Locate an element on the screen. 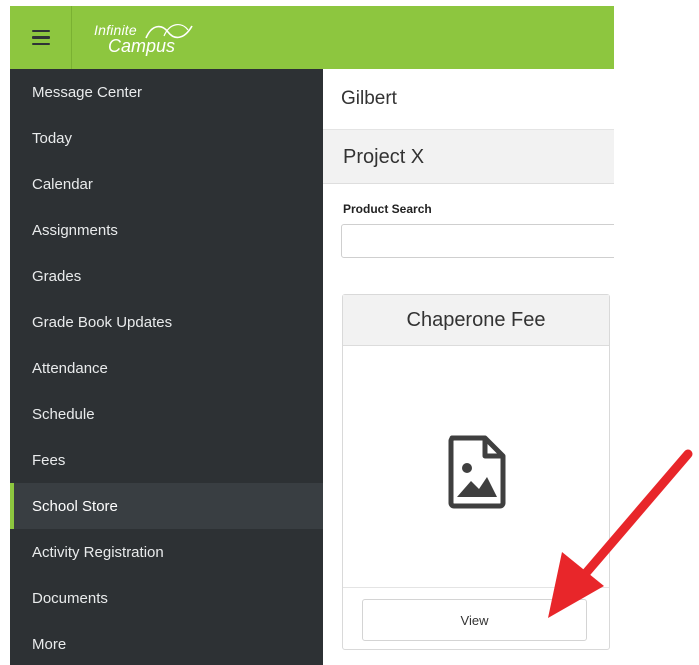 The width and height of the screenshot is (699, 665). sidebar-item-school-store: School Store is located at coordinates (166, 506).